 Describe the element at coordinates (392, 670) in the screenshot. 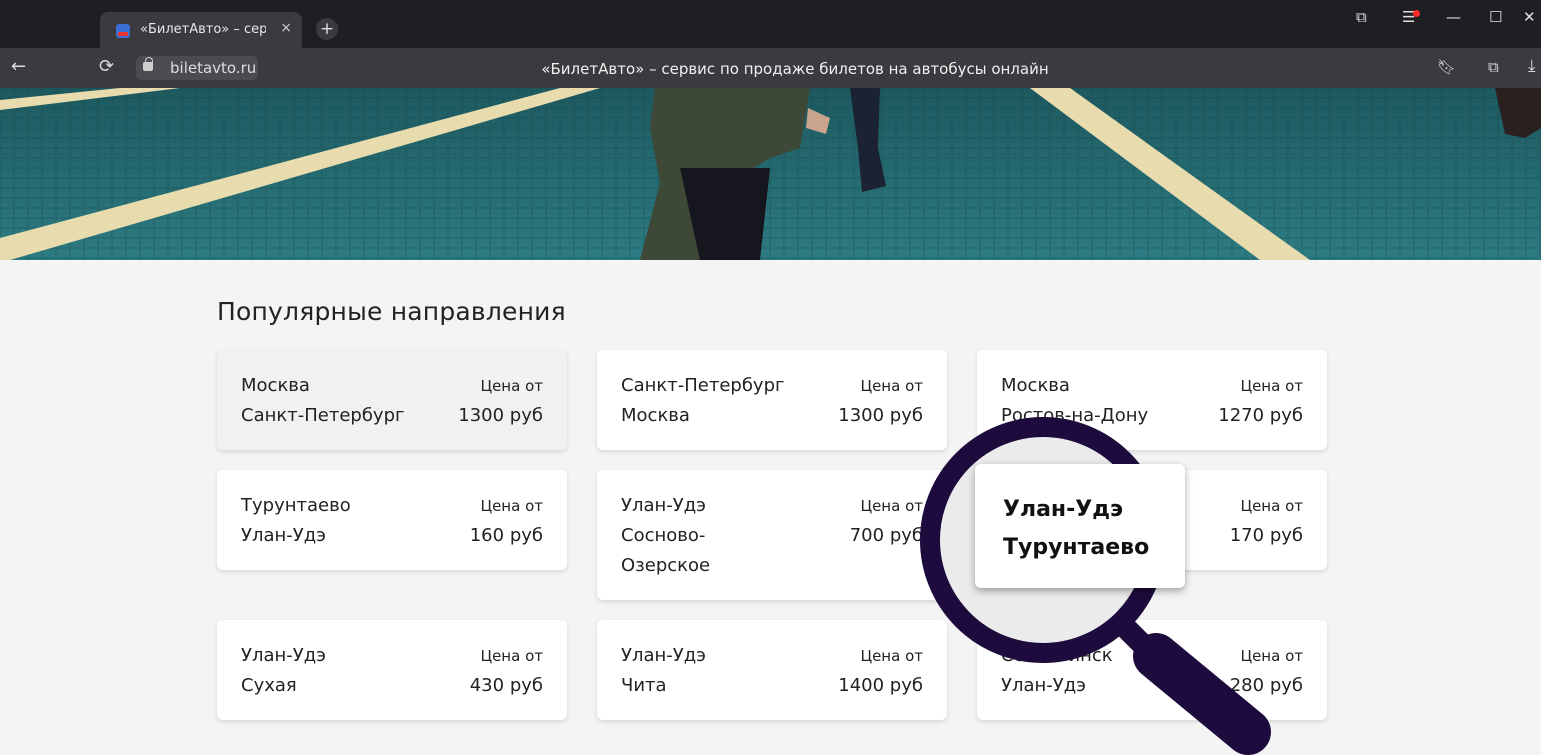

I see `route-card: Улан-Удэ Сухая Цена от 430 руб` at that location.